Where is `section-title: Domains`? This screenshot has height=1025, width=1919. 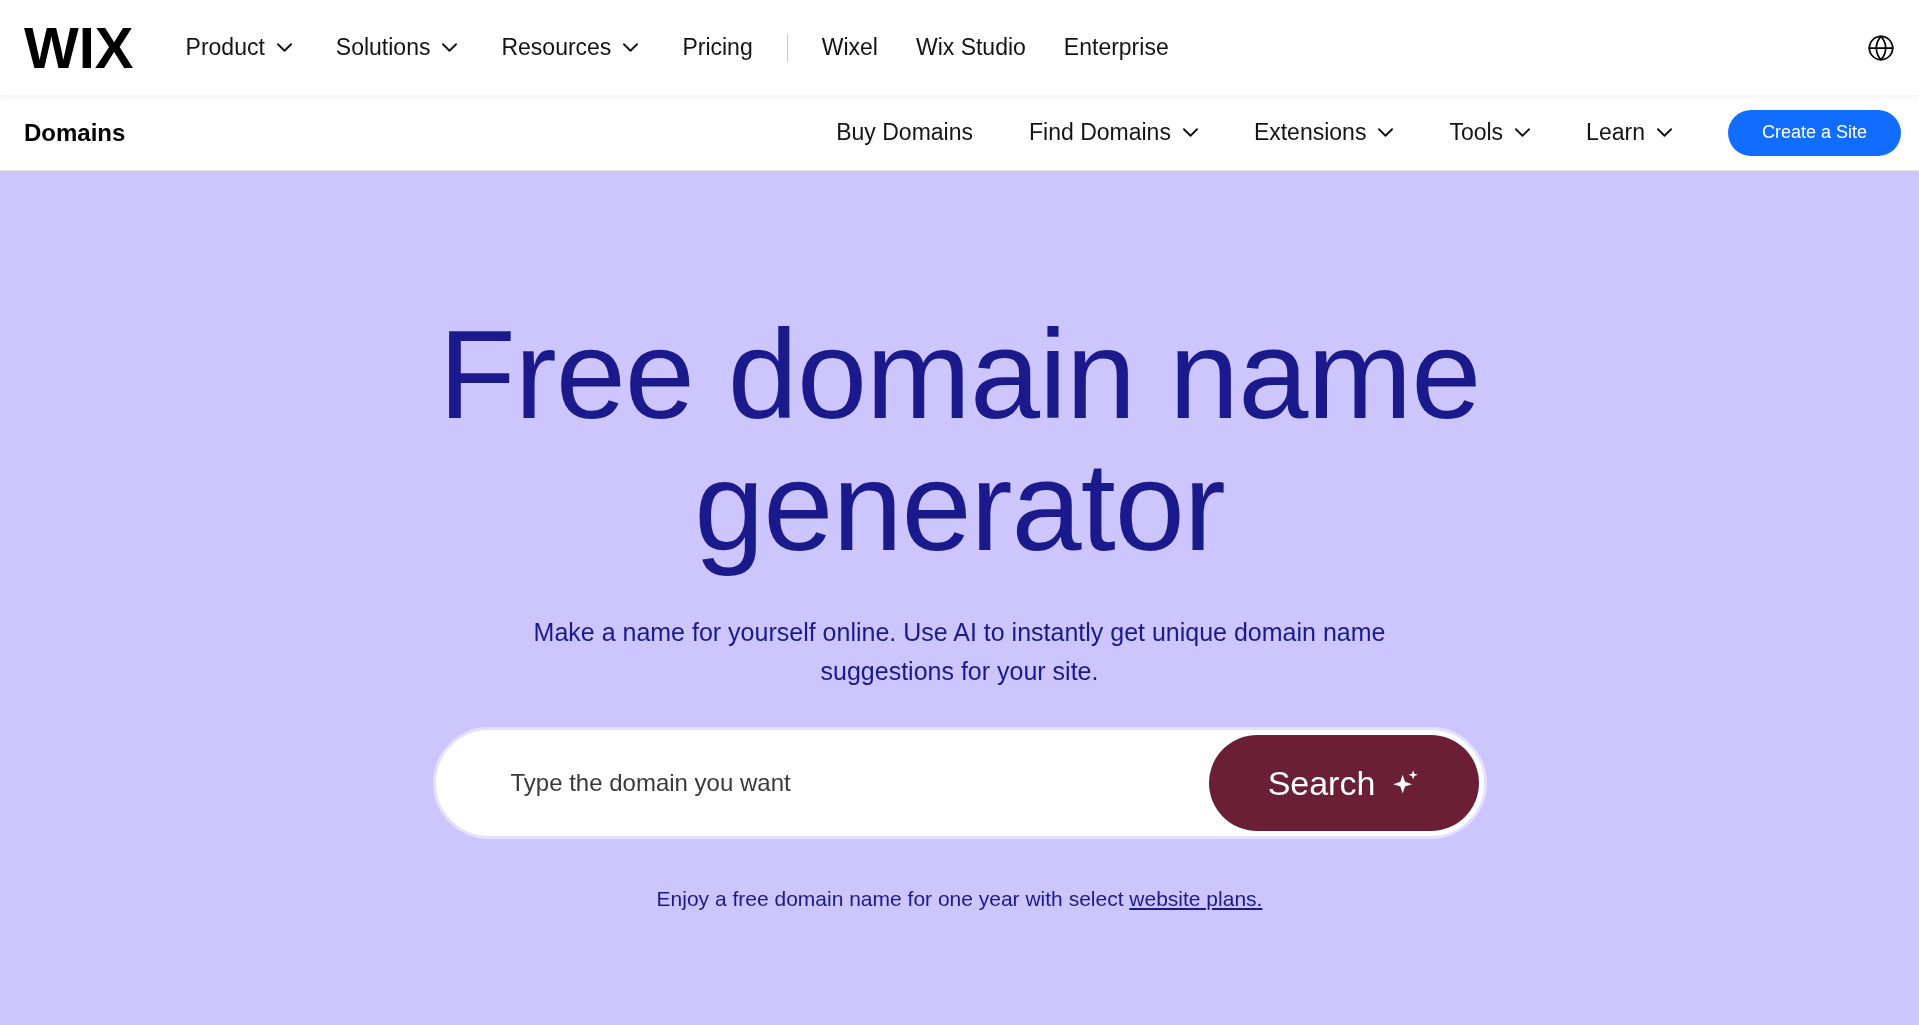 section-title: Domains is located at coordinates (75, 132).